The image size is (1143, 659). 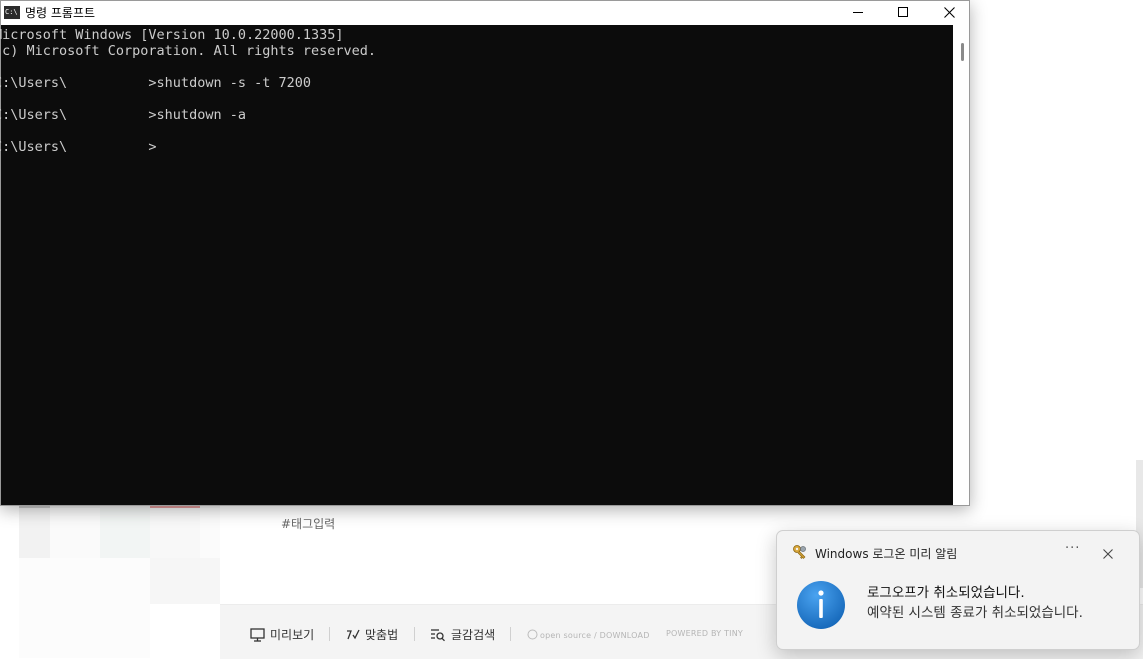 I want to click on monitor-icon, so click(x=257, y=634).